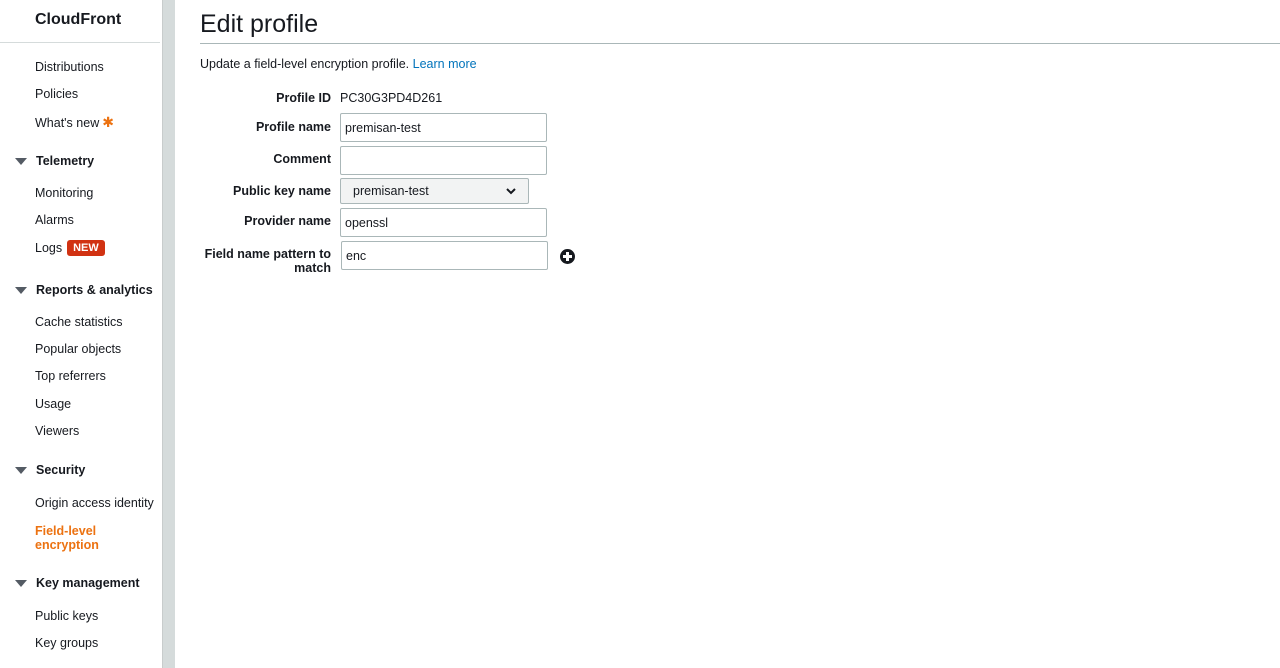  I want to click on logs-label: Logs, so click(49, 248).